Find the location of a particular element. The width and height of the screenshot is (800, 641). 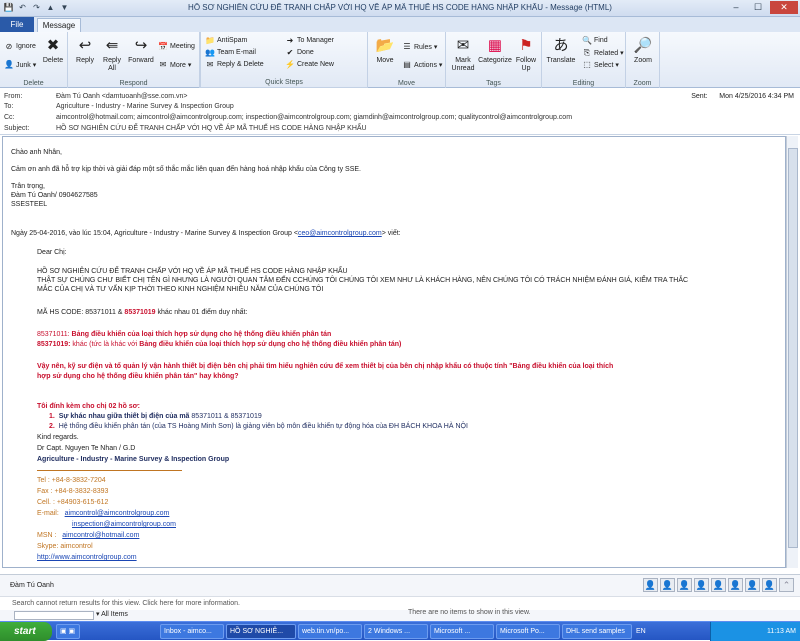

quote-email-link: ceo@aimcontrolgroup.com is located at coordinates (340, 233).